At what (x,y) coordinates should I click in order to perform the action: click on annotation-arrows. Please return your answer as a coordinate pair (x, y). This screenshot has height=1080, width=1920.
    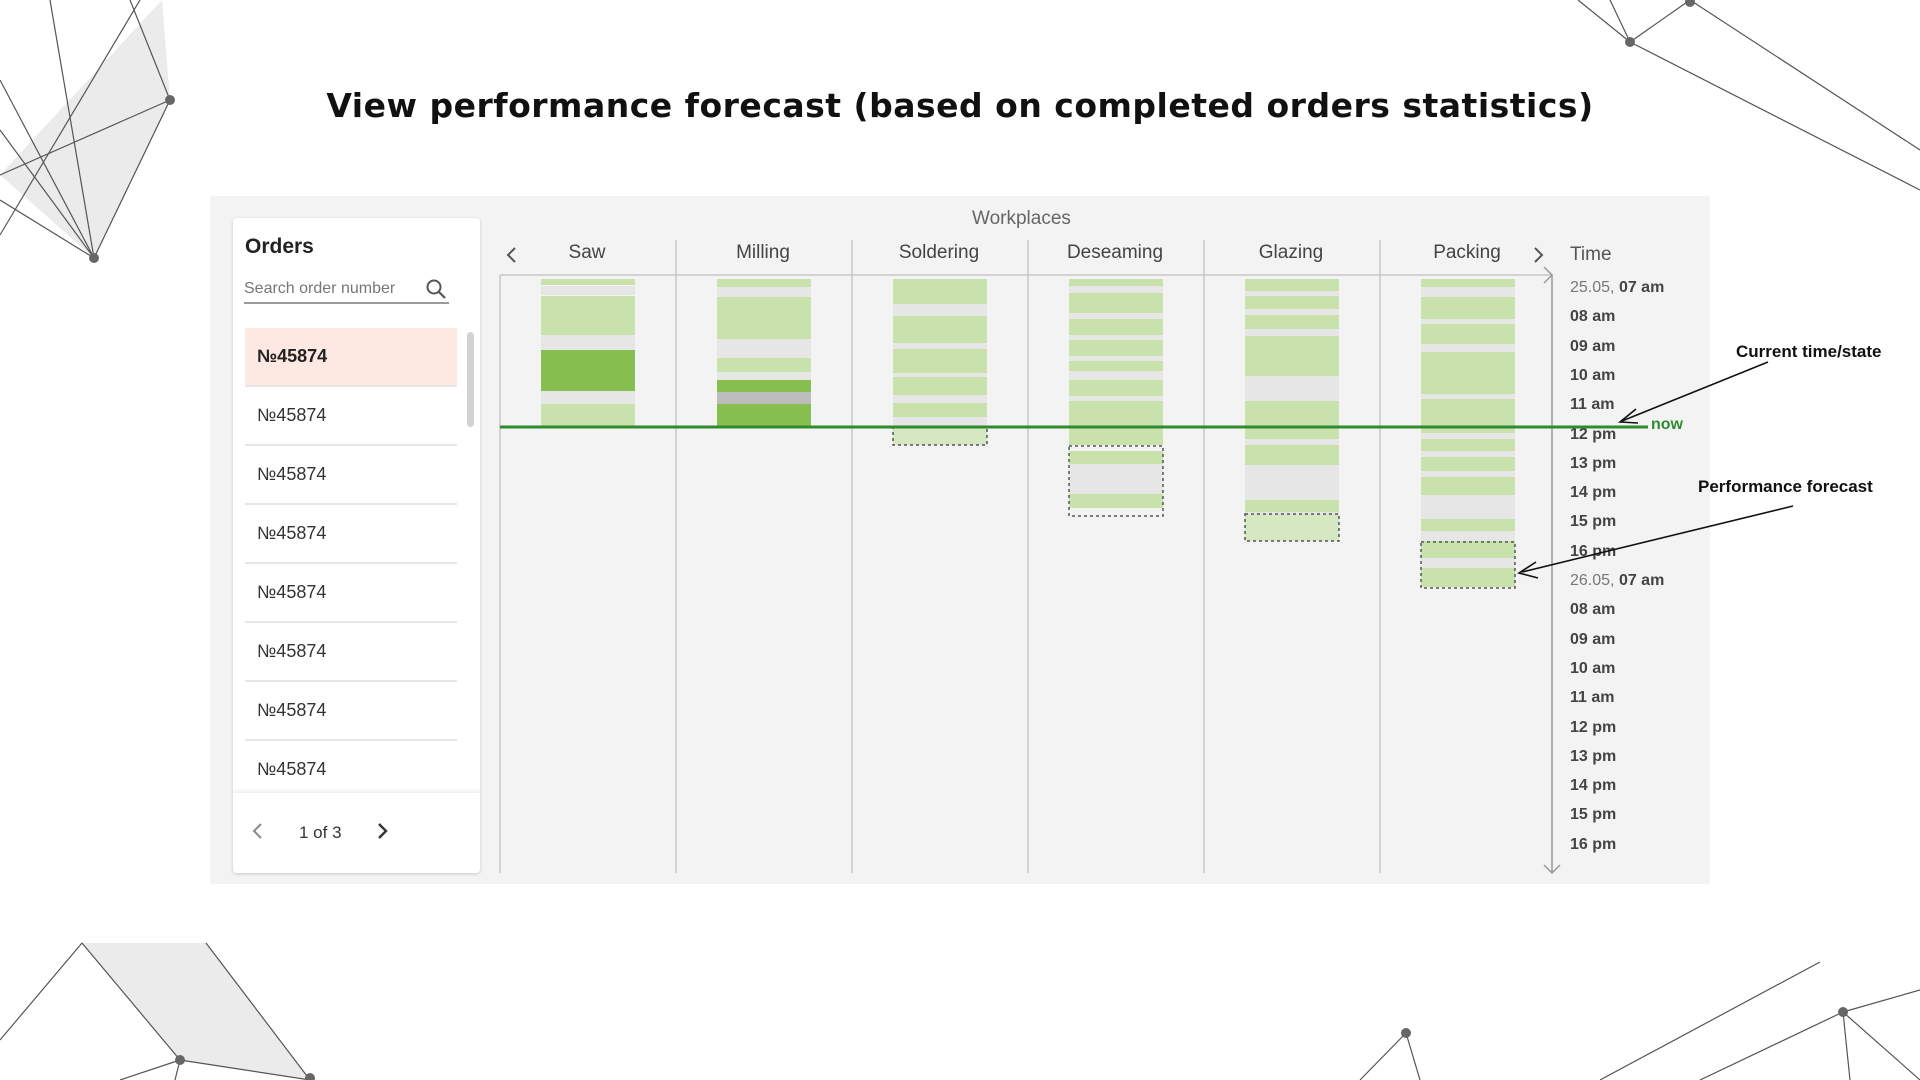
    Looking at the image, I should click on (1655, 470).